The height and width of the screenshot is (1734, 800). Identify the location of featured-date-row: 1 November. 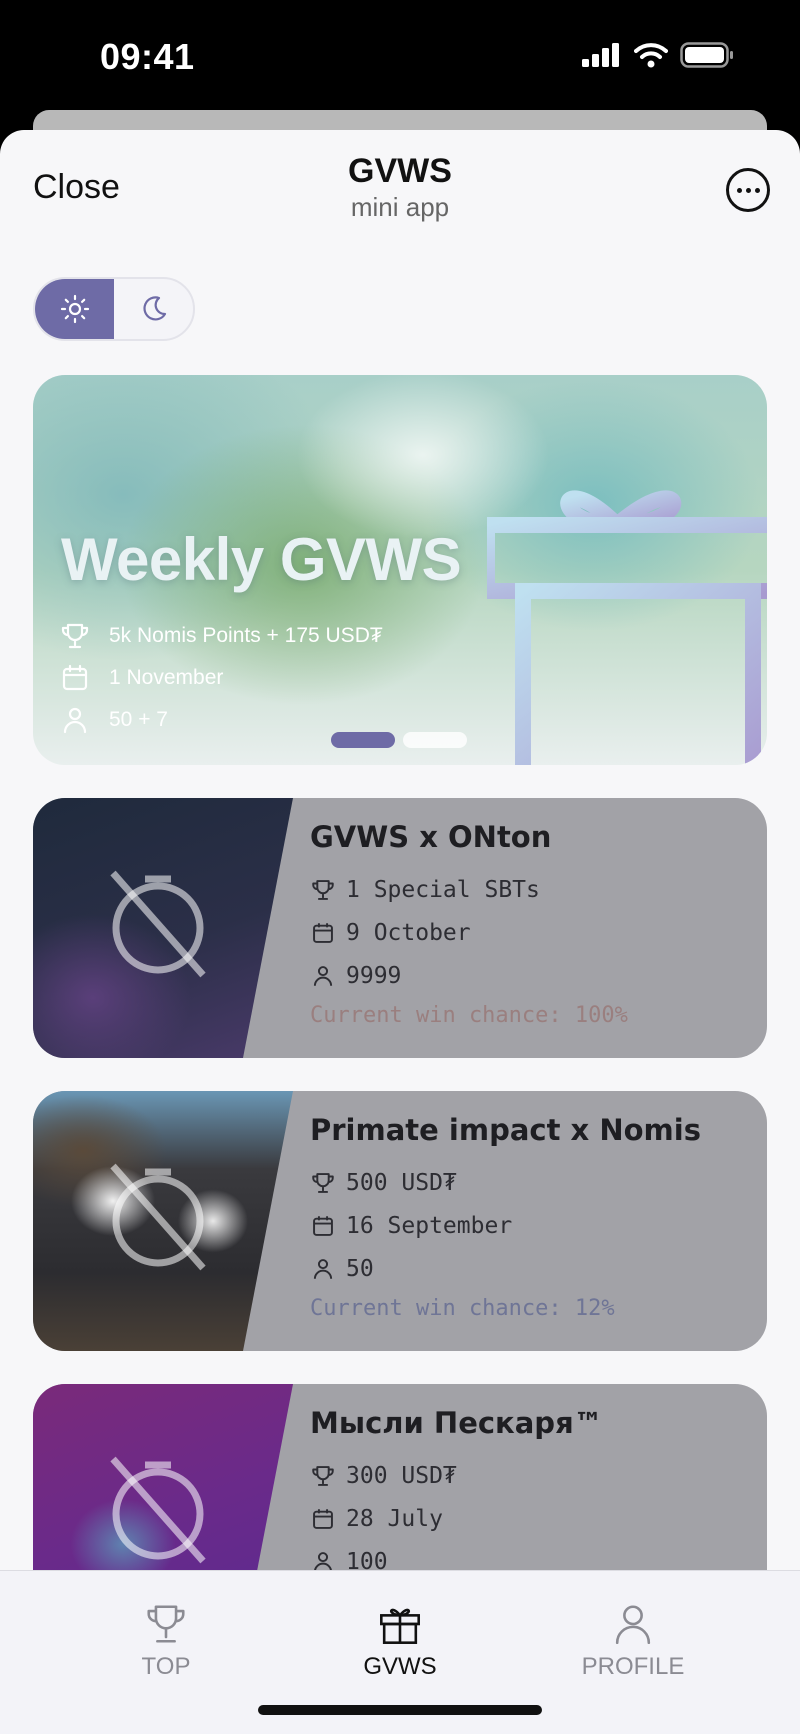
(141, 678).